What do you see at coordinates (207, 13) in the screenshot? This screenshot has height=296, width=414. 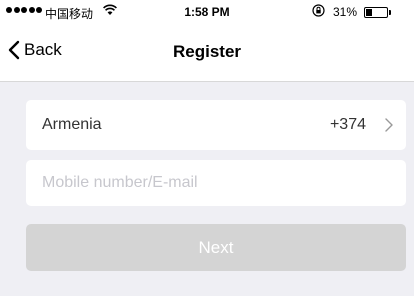 I see `status-bar: 中国移动 1:58 PM 31%` at bounding box center [207, 13].